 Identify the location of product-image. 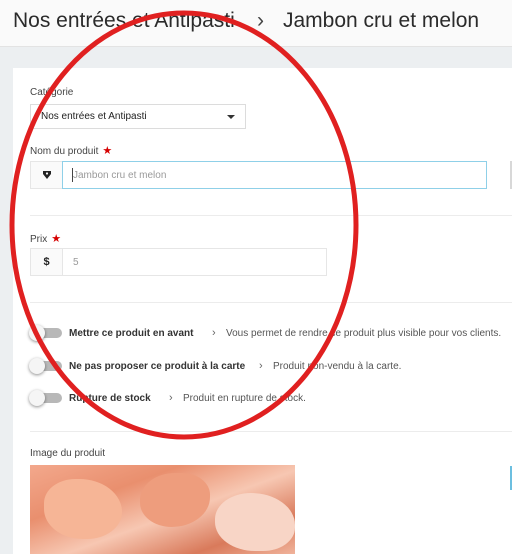
(162, 509).